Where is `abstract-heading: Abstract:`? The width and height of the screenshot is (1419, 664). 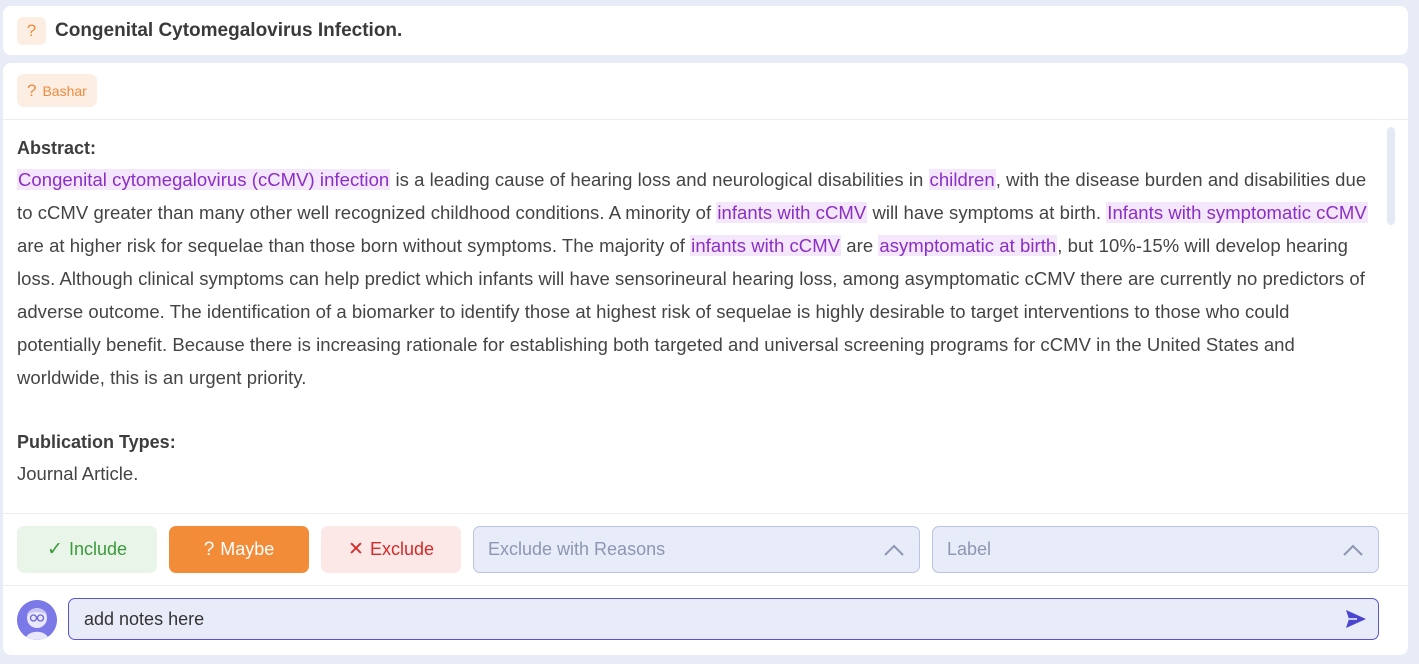
abstract-heading: Abstract: is located at coordinates (57, 148).